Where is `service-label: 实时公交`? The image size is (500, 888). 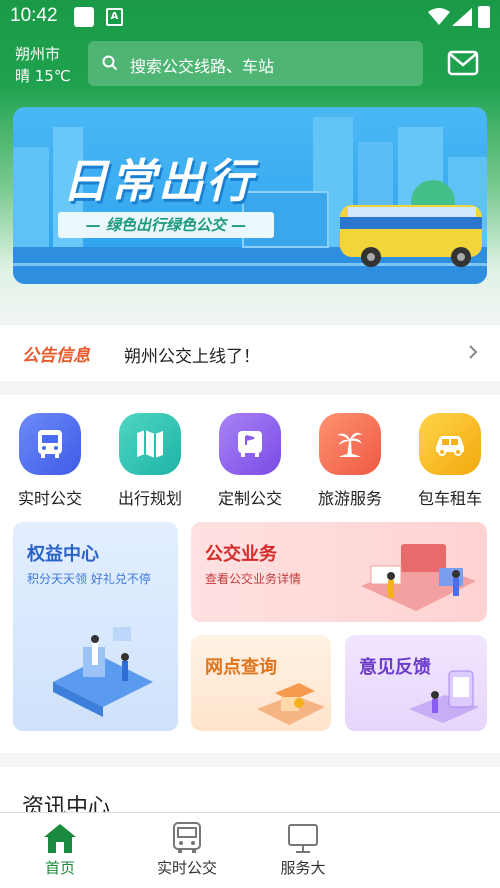
service-label: 实时公交 is located at coordinates (49, 498).